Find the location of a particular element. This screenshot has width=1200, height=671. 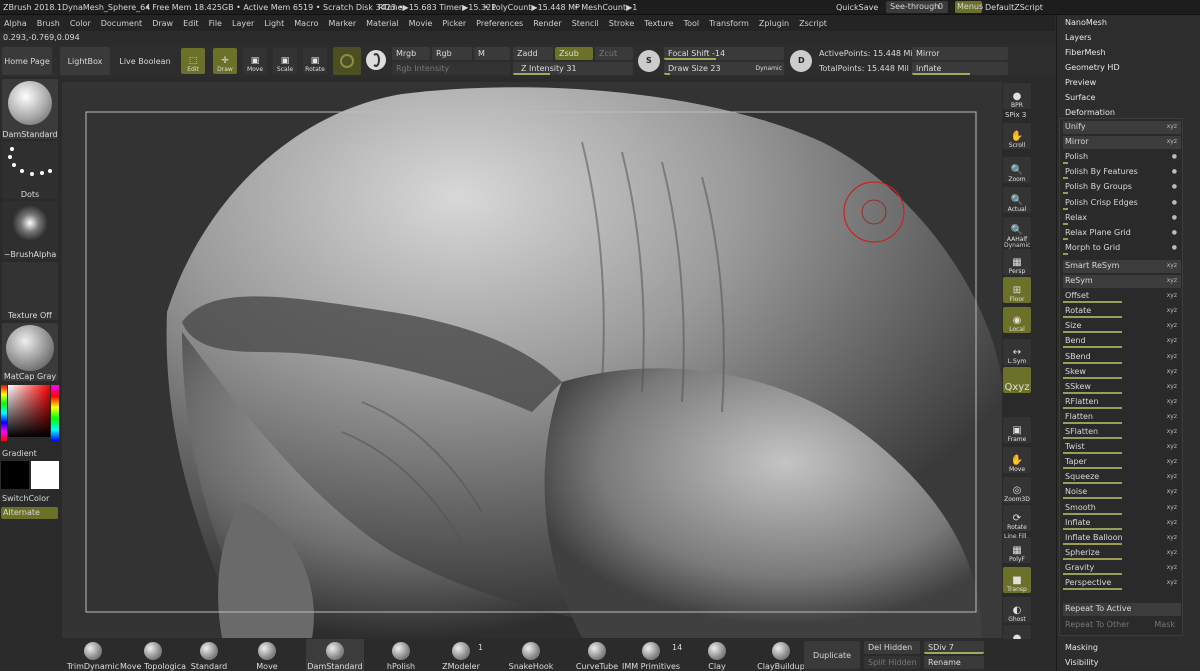

brush-curvetube: CurveTube is located at coordinates (597, 655).